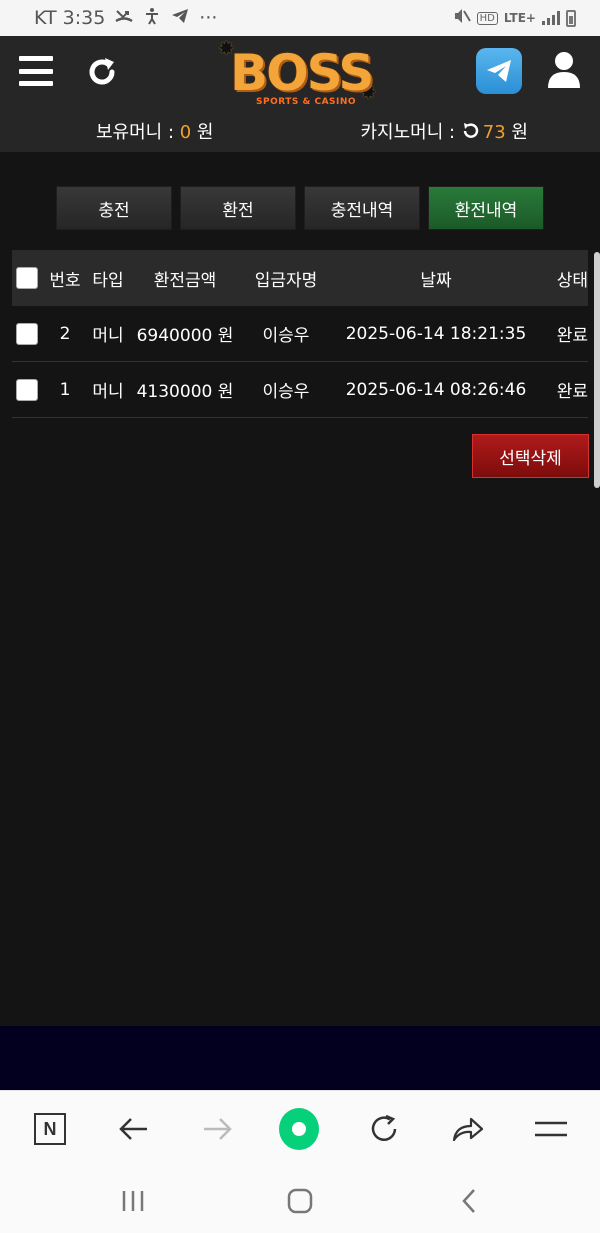  What do you see at coordinates (217, 1129) in the screenshot?
I see `forward-arrow-icon` at bounding box center [217, 1129].